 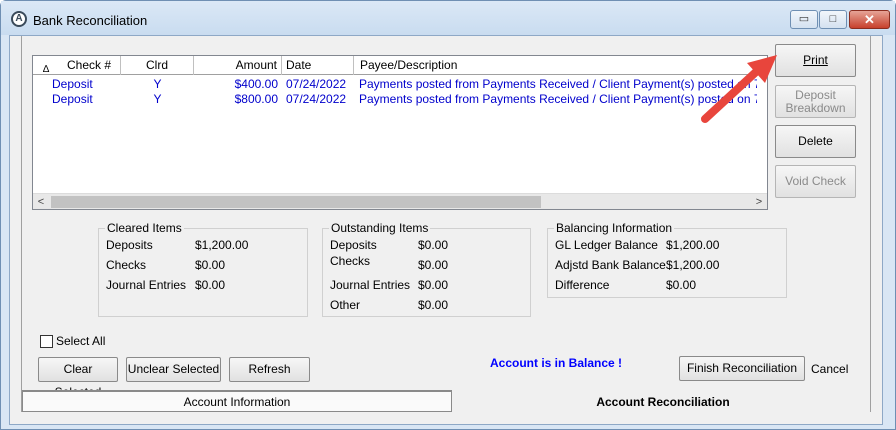 I want to click on clear-selected-button: Clear Selected, so click(x=78, y=378).